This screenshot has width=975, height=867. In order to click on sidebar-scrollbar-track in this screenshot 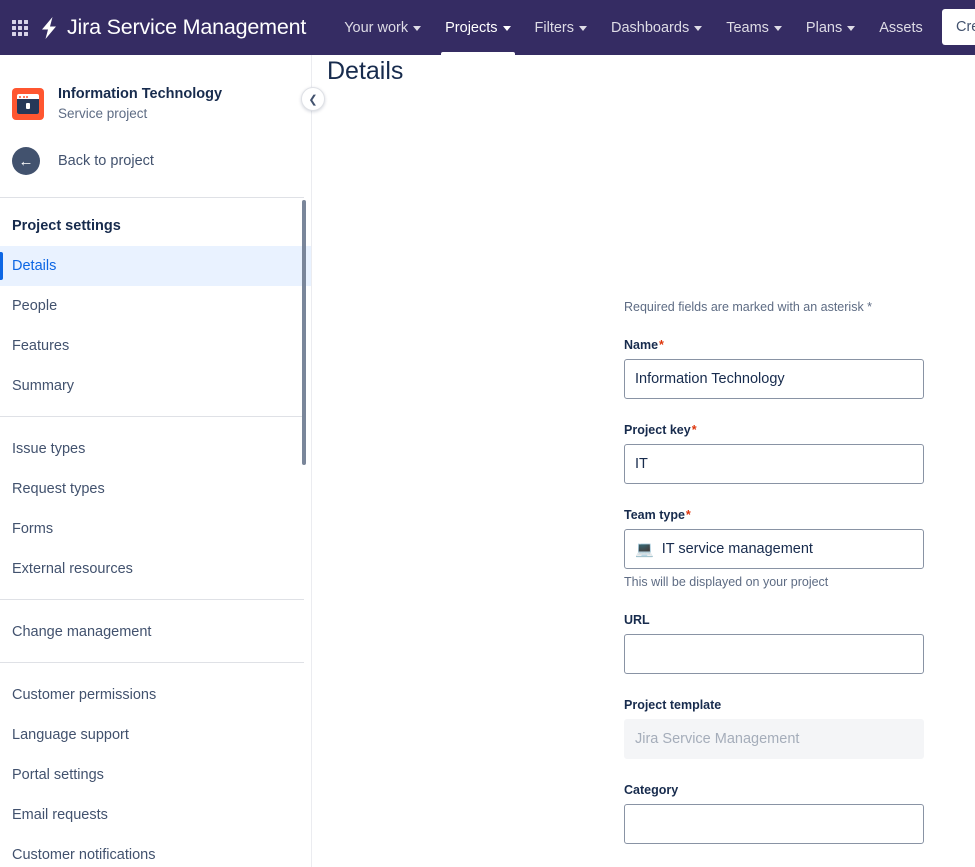, I will do `click(305, 461)`.